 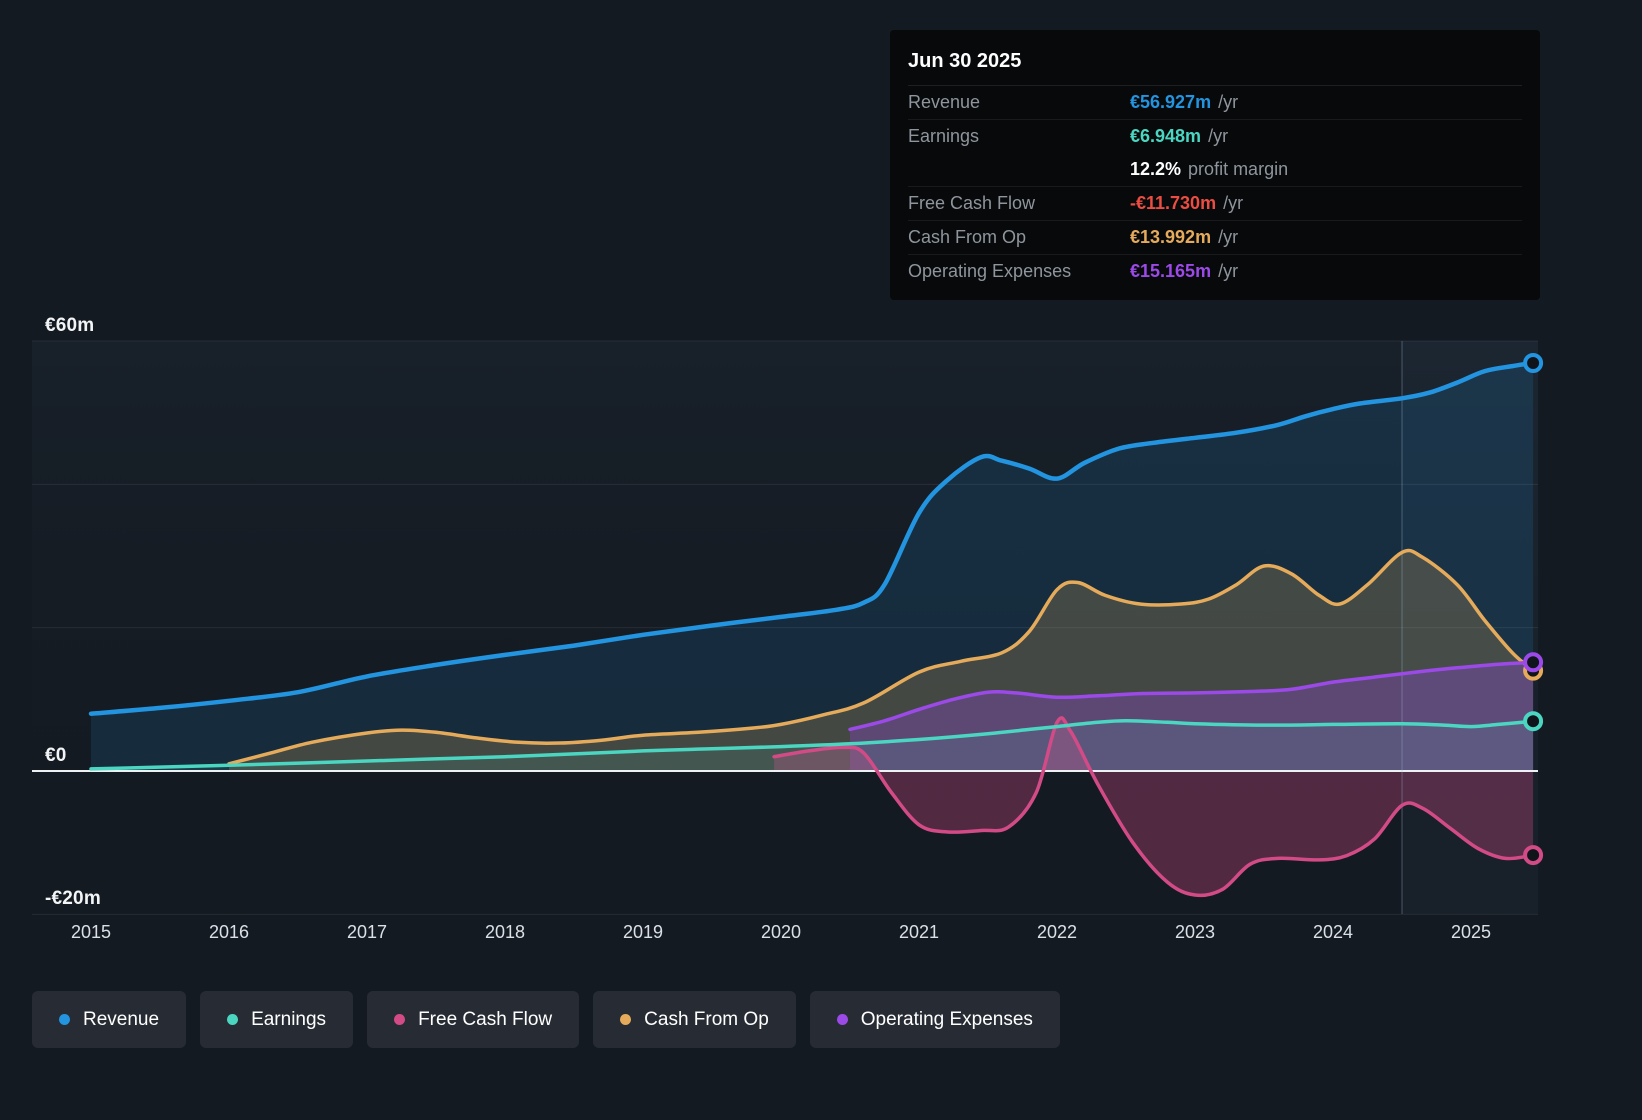 What do you see at coordinates (229, 932) in the screenshot?
I see `x-axis-label: 2016` at bounding box center [229, 932].